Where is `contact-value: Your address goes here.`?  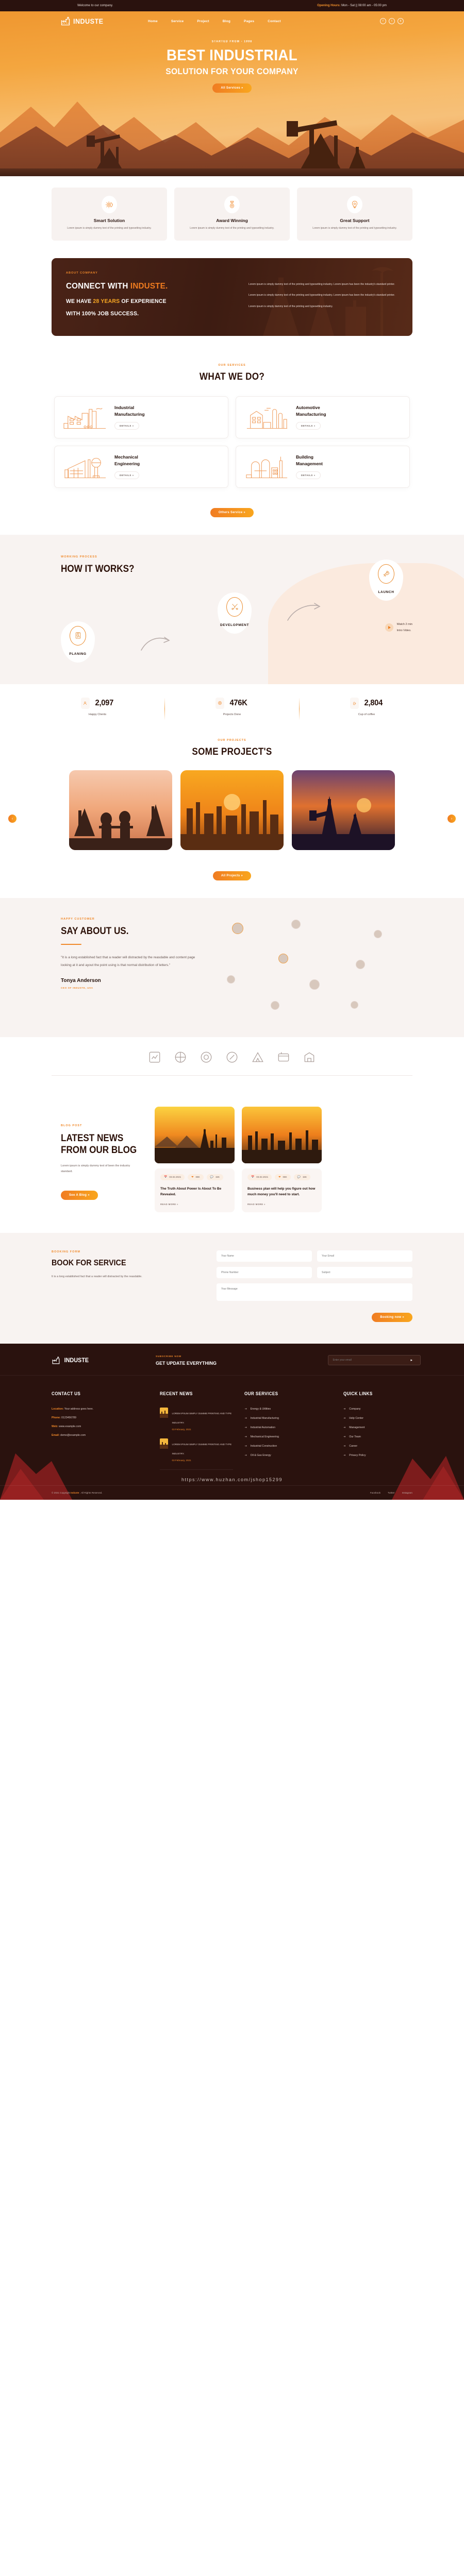 contact-value: Your address goes here. is located at coordinates (79, 1409).